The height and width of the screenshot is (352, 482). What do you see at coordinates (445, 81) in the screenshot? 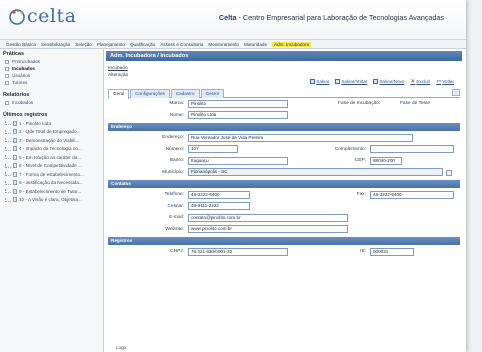
I see `back-button: ⇦ Voltar` at bounding box center [445, 81].